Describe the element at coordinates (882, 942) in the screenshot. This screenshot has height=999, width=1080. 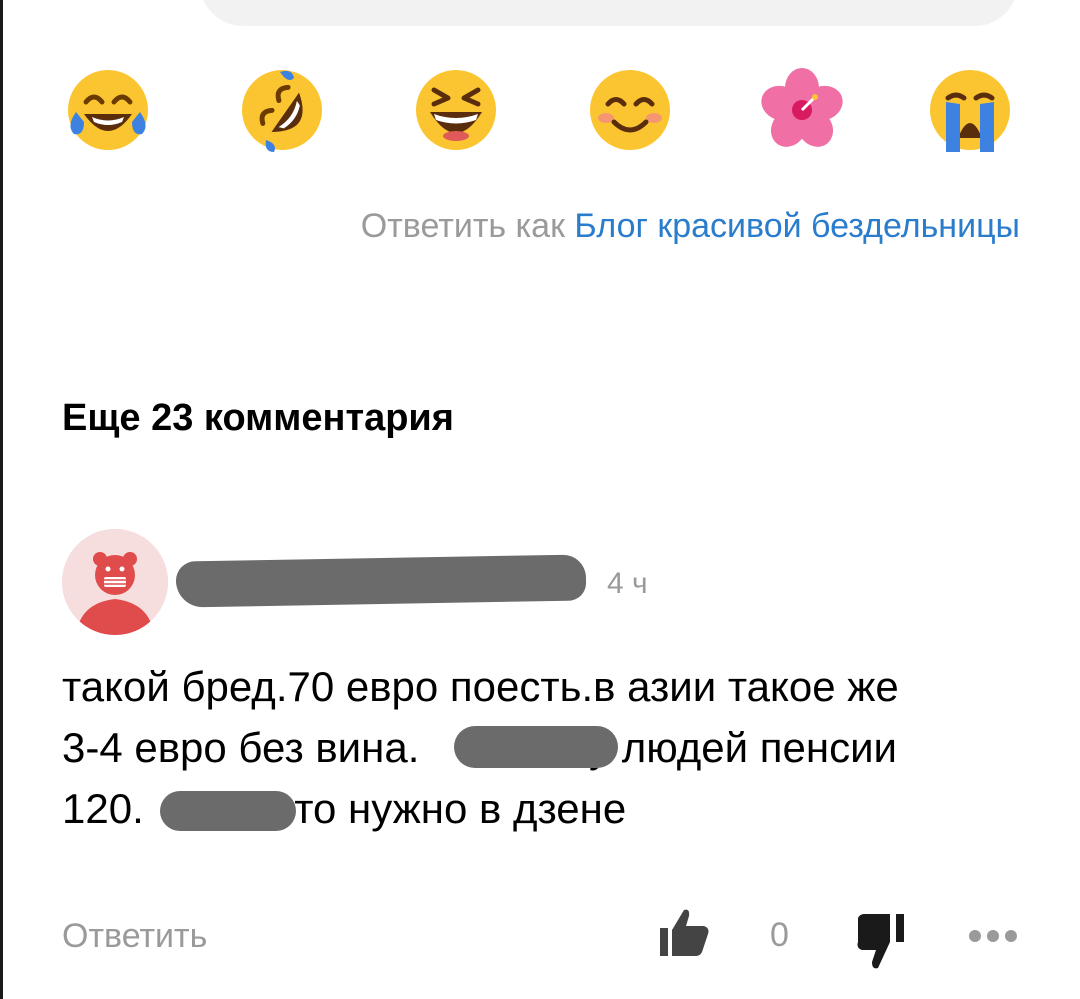
I see `thumbs-down-icon` at that location.